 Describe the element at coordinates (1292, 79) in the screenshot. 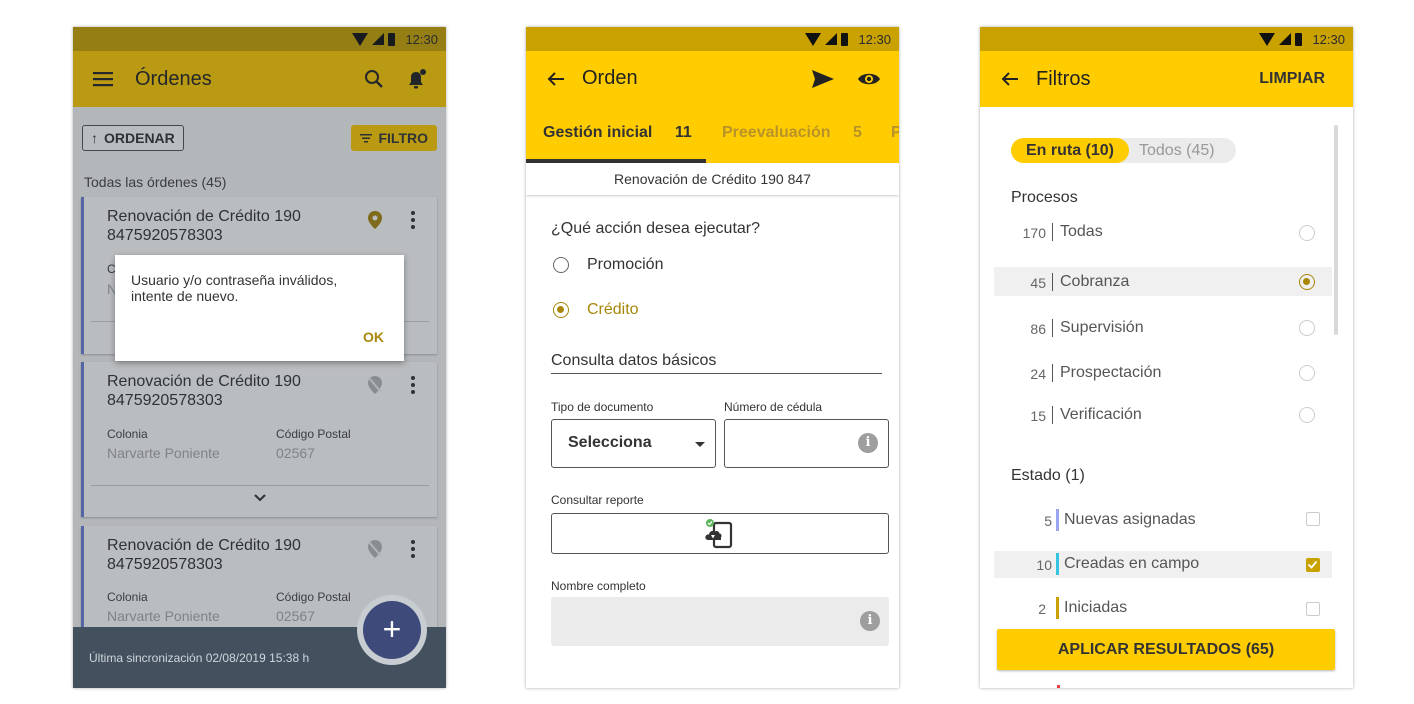

I see `clear-button: LIMPIAR` at that location.